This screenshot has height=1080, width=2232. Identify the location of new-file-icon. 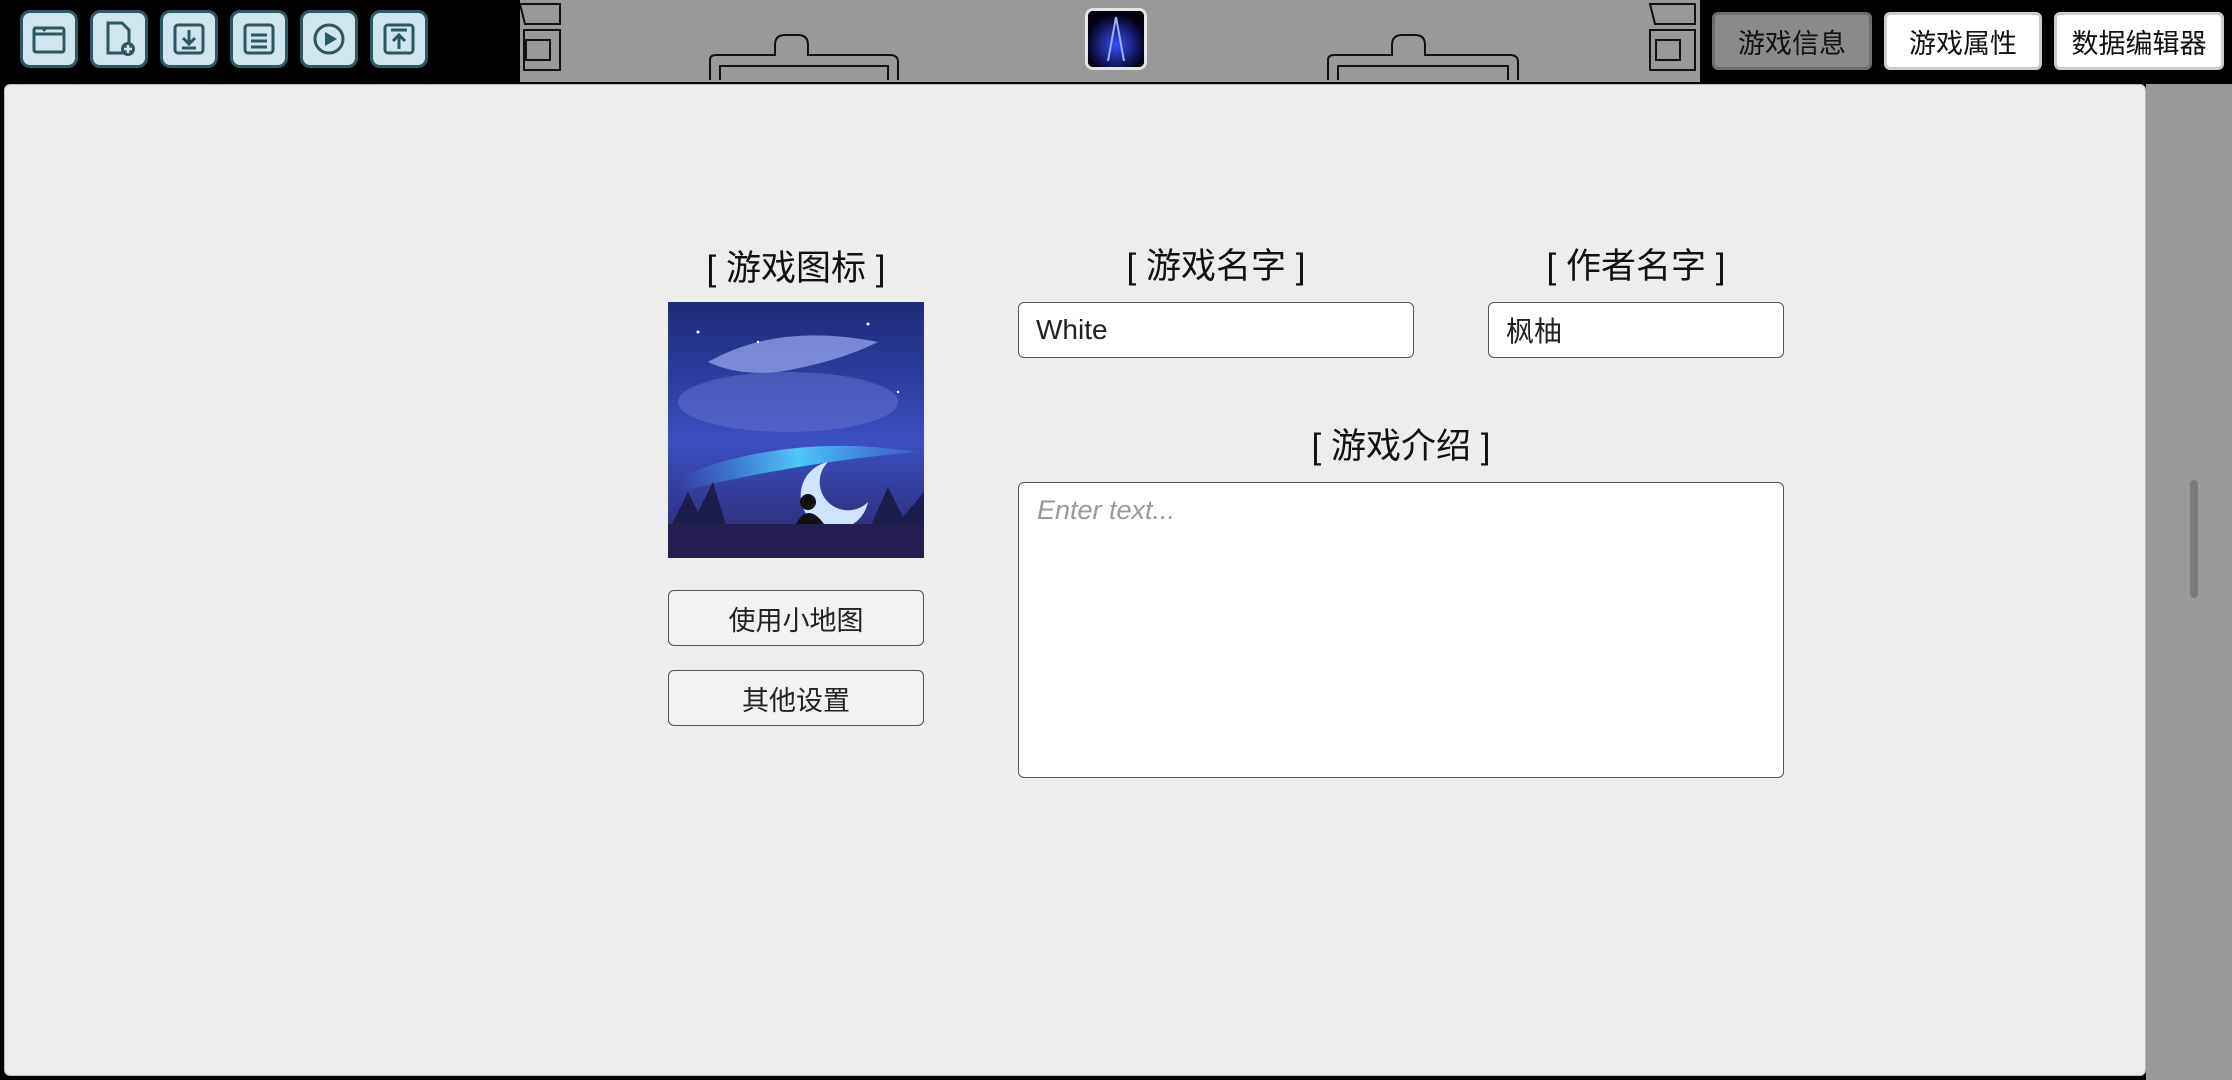
(120, 38).